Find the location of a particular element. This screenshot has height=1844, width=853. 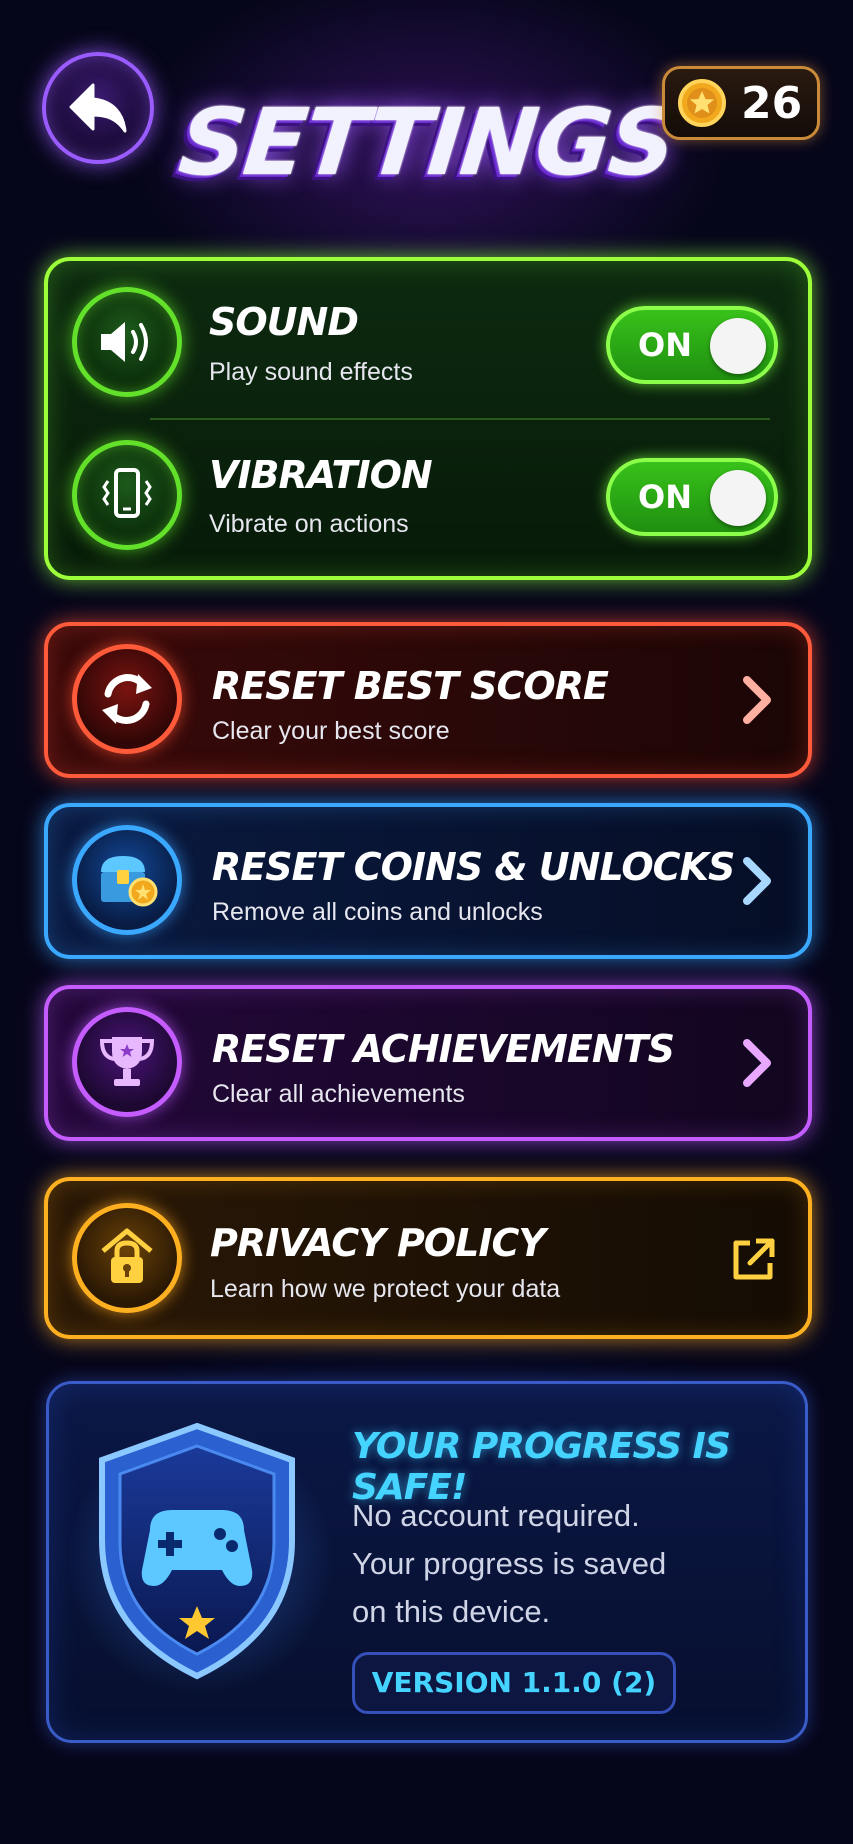

back-button is located at coordinates (98, 108).